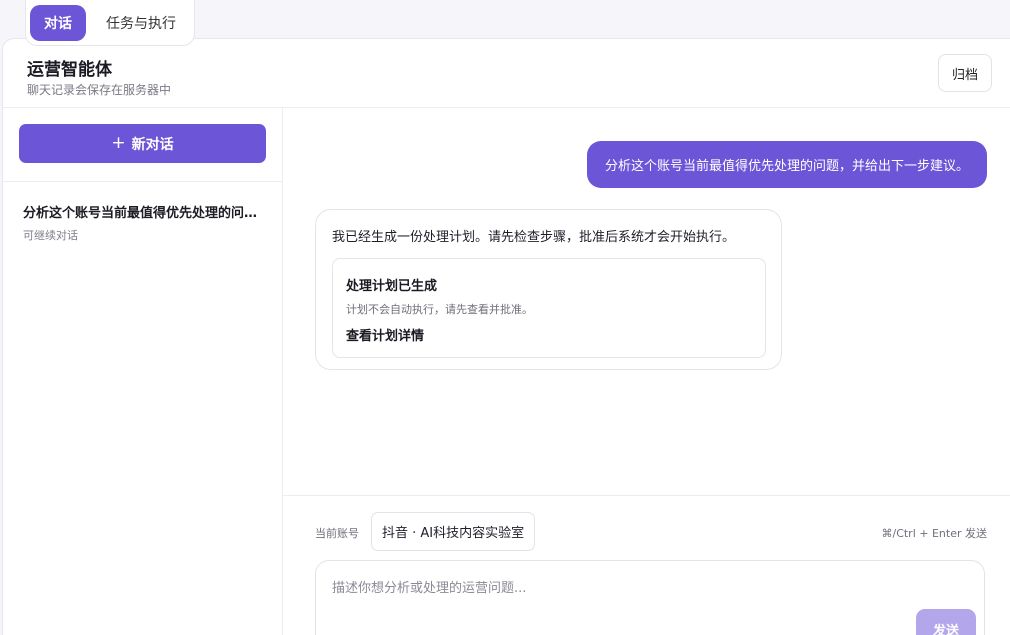 Image resolution: width=1010 pixels, height=635 pixels. Describe the element at coordinates (934, 533) in the screenshot. I see `send-shortcut-hint: ⌘/Ctrl + Enter 发送` at that location.